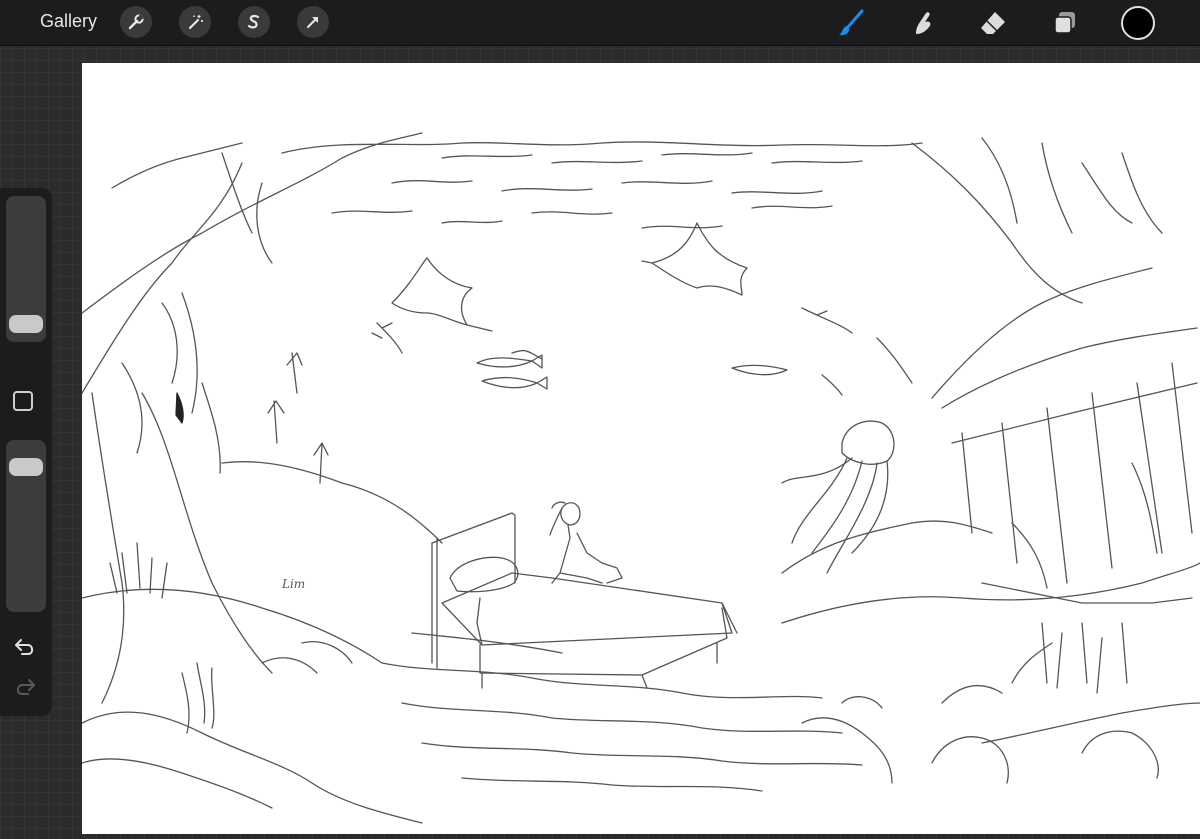  I want to click on gallery-button: Gallery, so click(68, 21).